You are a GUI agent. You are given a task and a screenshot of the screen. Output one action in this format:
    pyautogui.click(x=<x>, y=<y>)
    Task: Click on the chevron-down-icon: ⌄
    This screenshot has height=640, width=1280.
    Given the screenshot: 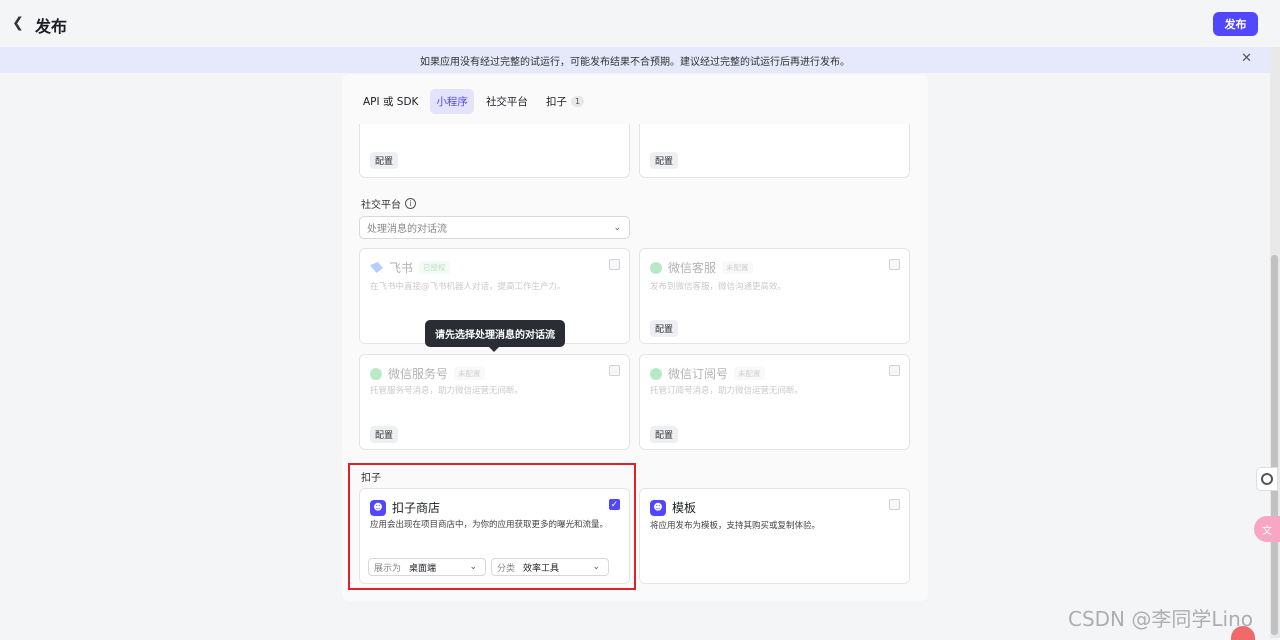 What is the action you would take?
    pyautogui.click(x=617, y=227)
    